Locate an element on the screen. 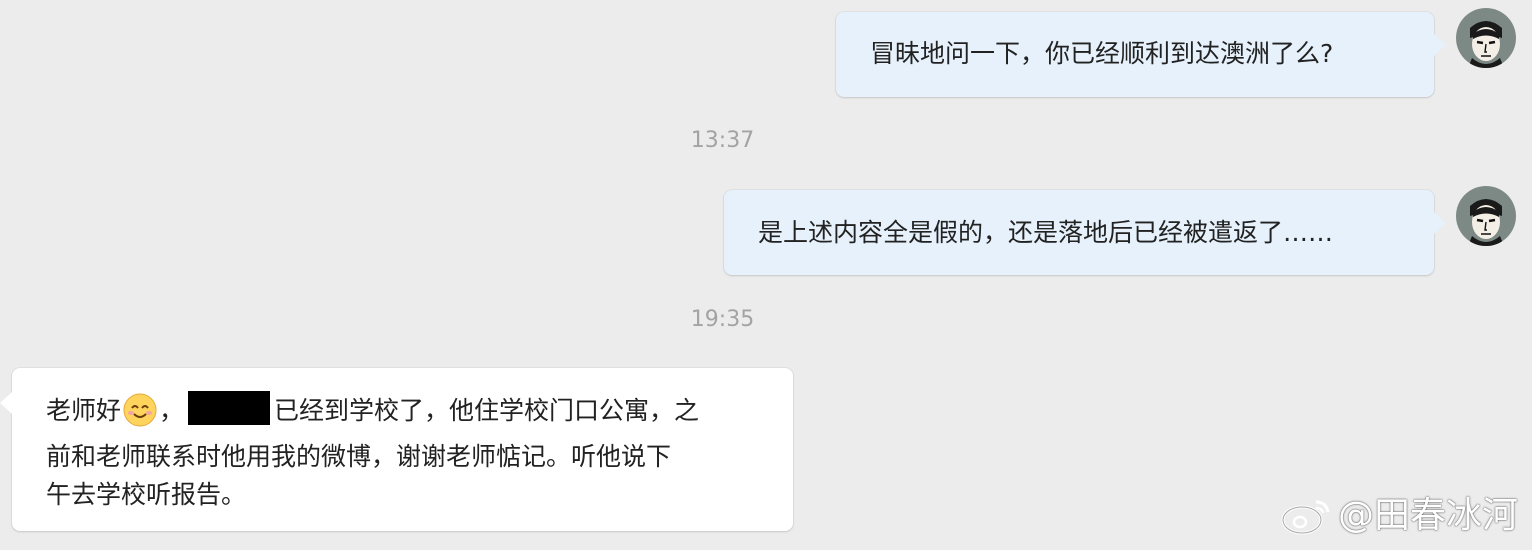 This screenshot has width=1532, height=550. timestamp: 13:37 is located at coordinates (722, 140).